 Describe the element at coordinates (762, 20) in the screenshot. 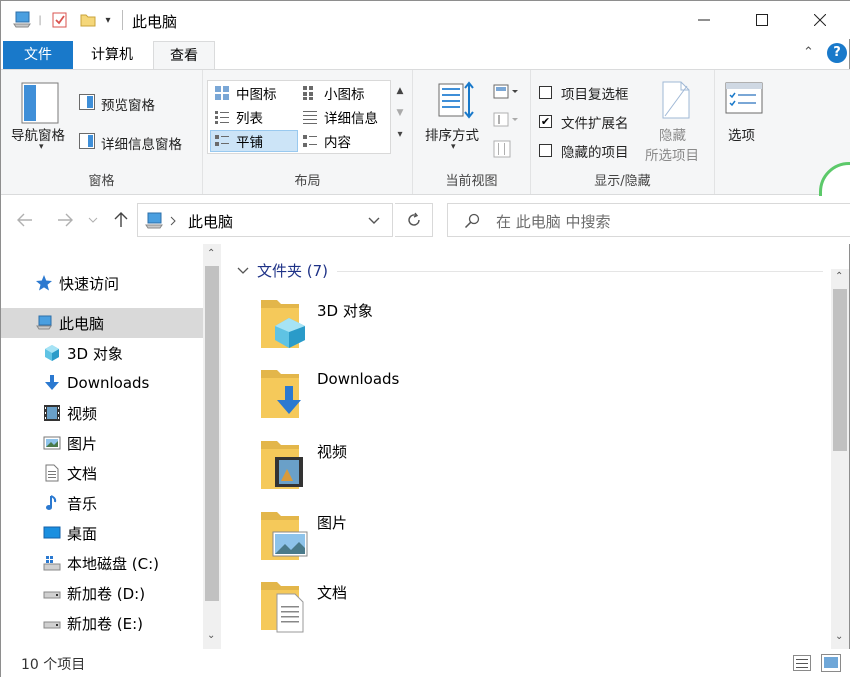

I see `maximize-button` at that location.